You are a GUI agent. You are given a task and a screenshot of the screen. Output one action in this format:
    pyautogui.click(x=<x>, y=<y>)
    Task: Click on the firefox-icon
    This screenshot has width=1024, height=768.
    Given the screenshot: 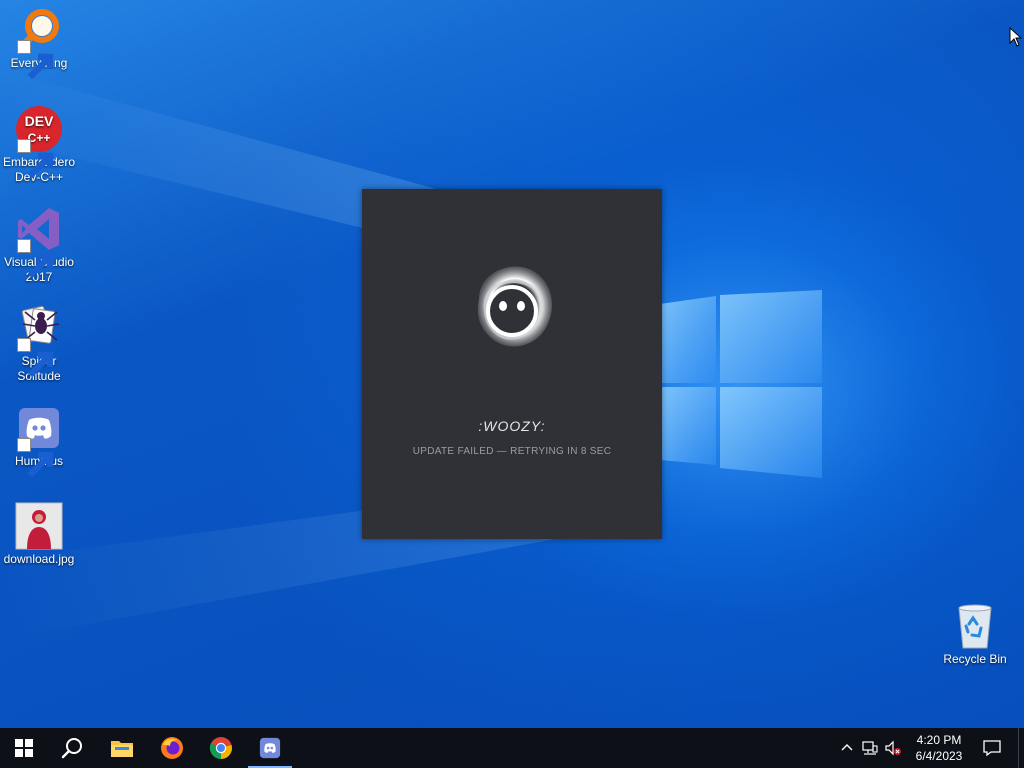 What is the action you would take?
    pyautogui.click(x=172, y=748)
    